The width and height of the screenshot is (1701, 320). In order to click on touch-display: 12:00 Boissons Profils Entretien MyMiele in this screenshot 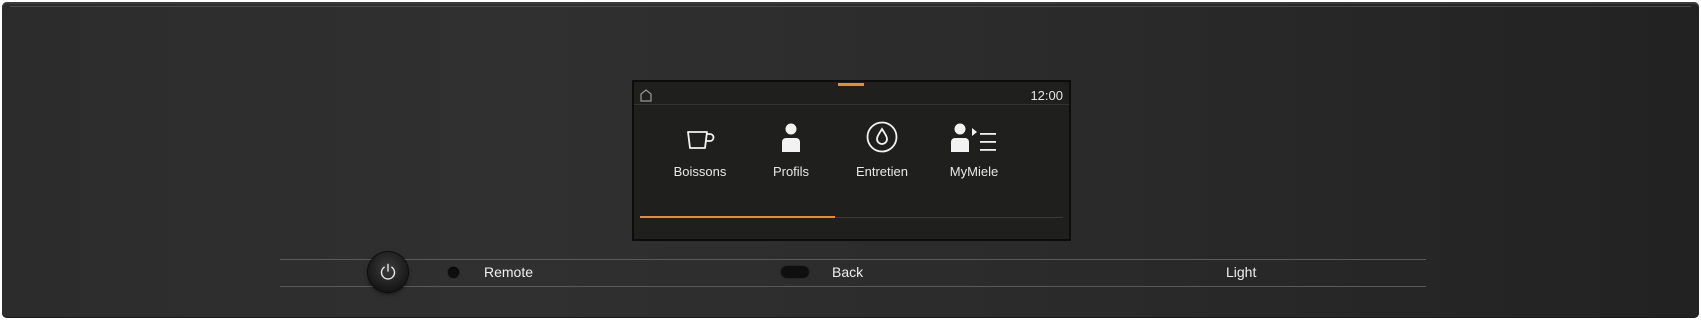, I will do `click(851, 160)`.